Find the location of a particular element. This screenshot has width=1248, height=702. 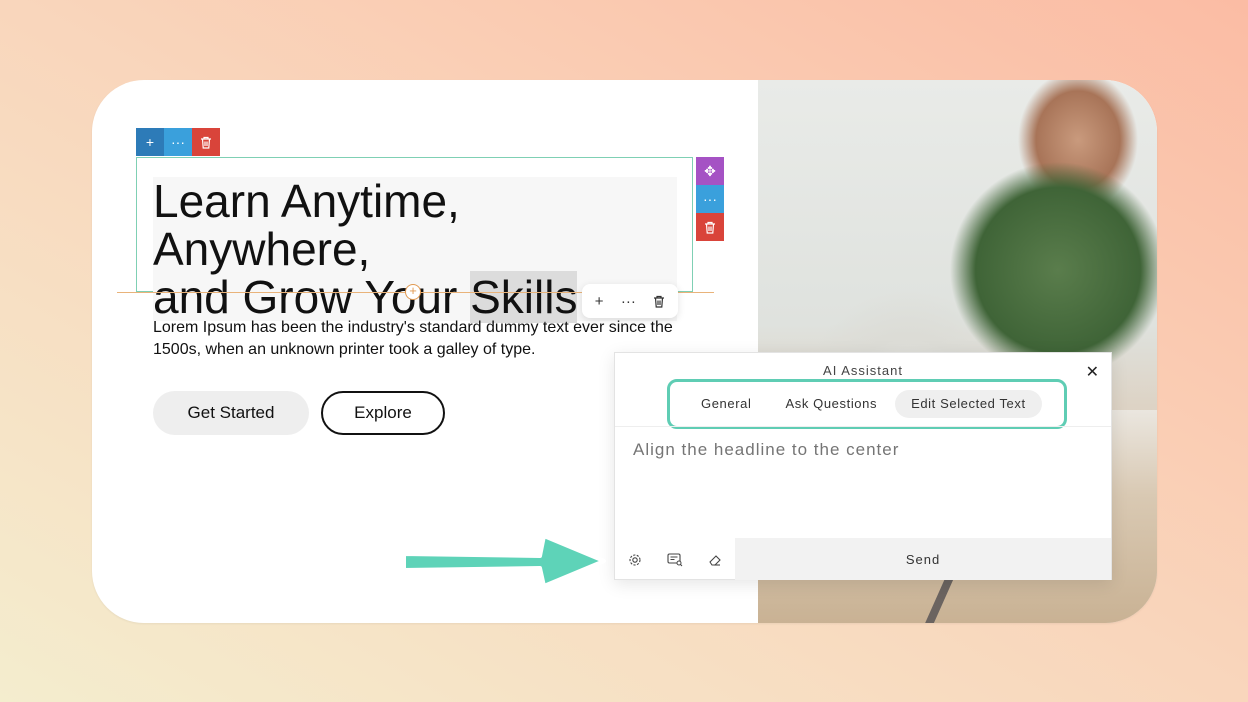

tab-edit-selected-text: Edit Selected Text is located at coordinates (968, 404).